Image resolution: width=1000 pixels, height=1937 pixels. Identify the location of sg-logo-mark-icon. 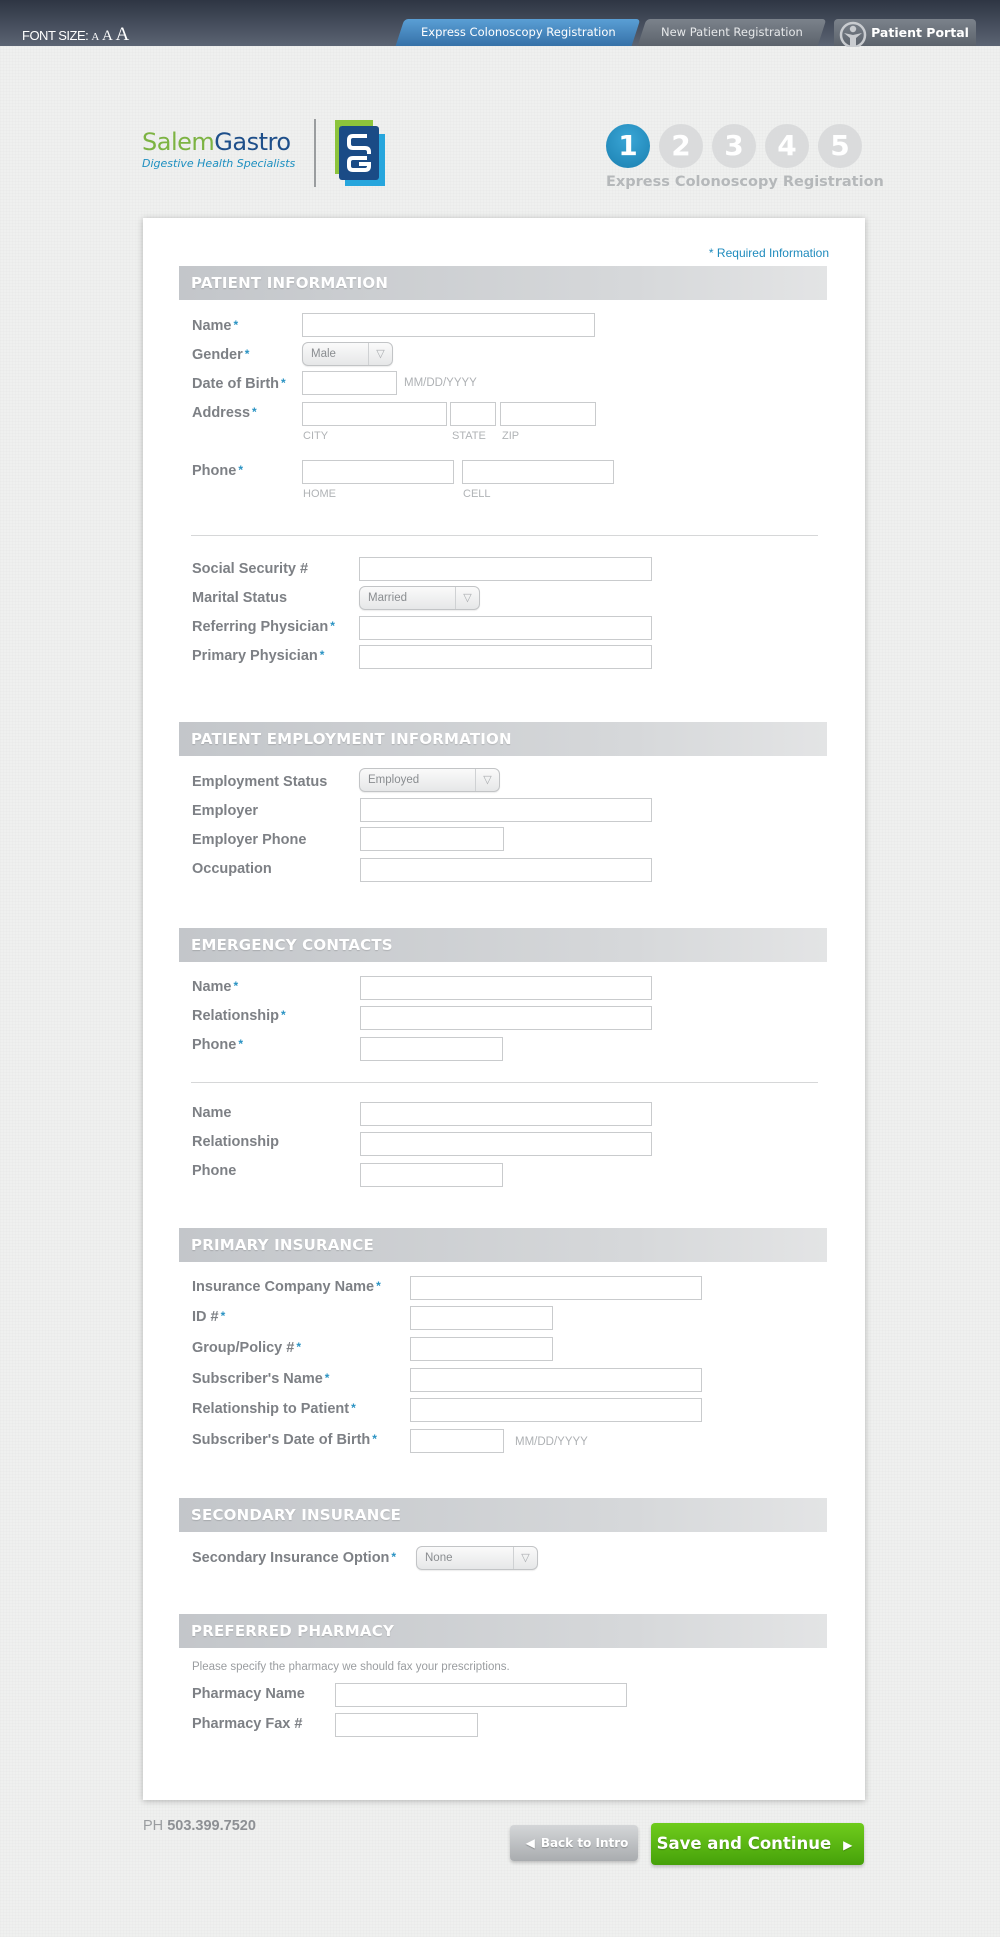
(360, 153).